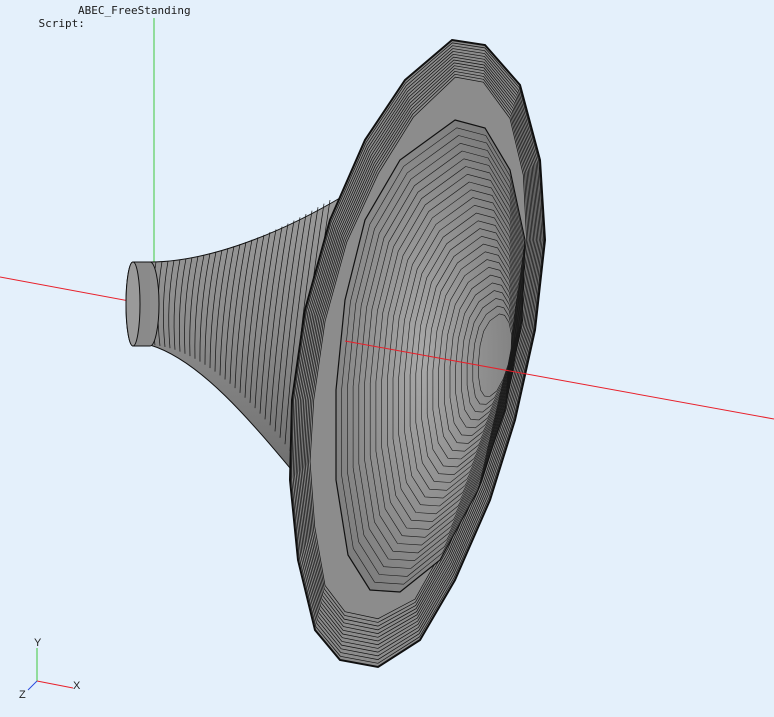 The width and height of the screenshot is (774, 717). What do you see at coordinates (134, 10) in the screenshot?
I see `script-name: ABEC_FreeStanding` at bounding box center [134, 10].